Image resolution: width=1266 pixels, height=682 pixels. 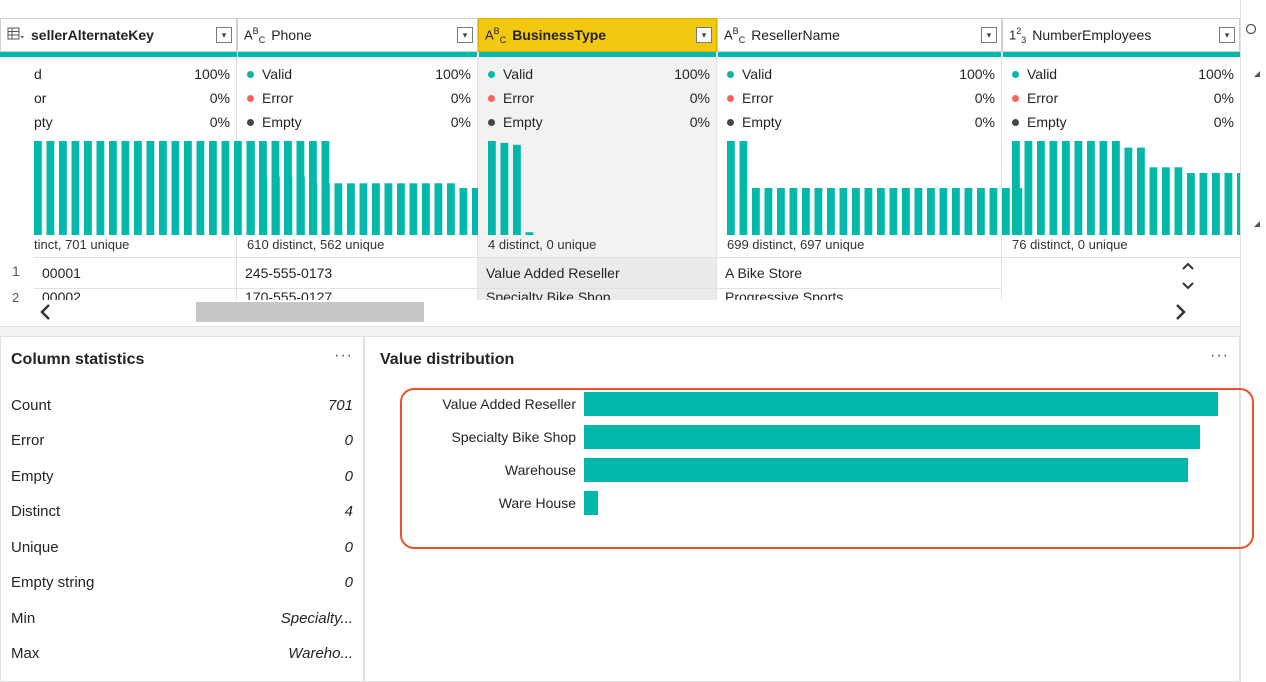 What do you see at coordinates (620, 331) in the screenshot?
I see `pane-divider` at bounding box center [620, 331].